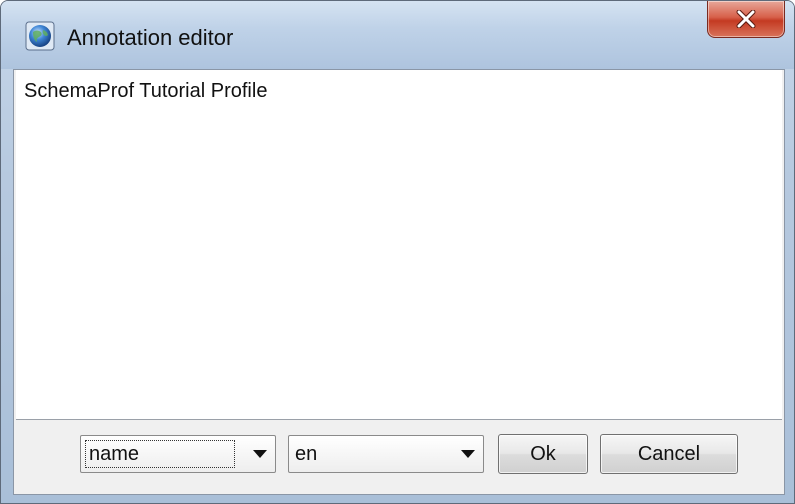 The height and width of the screenshot is (504, 795). I want to click on globe-icon, so click(40, 36).